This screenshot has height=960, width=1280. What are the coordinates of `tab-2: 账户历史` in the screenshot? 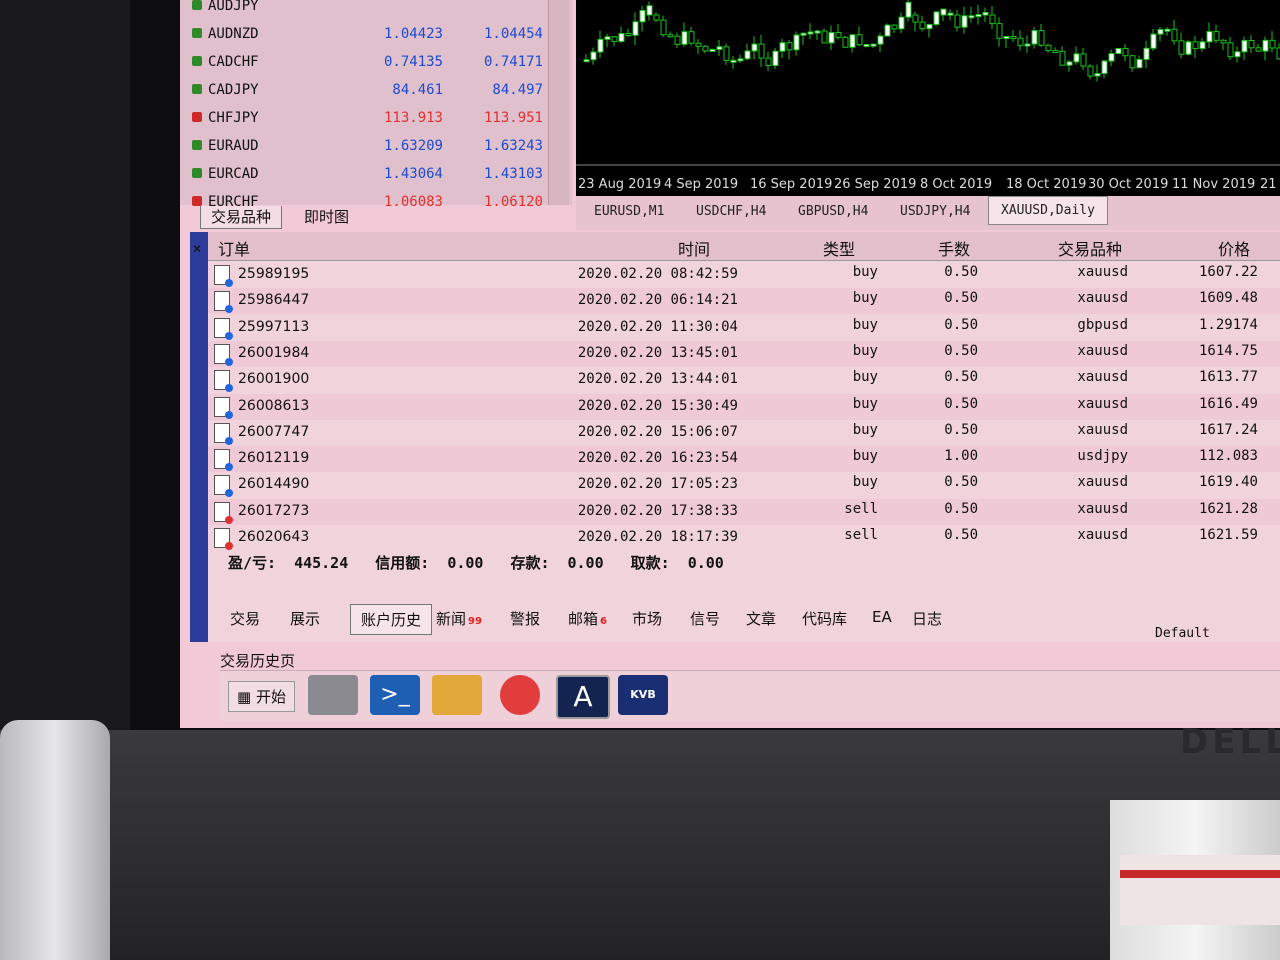 It's located at (391, 619).